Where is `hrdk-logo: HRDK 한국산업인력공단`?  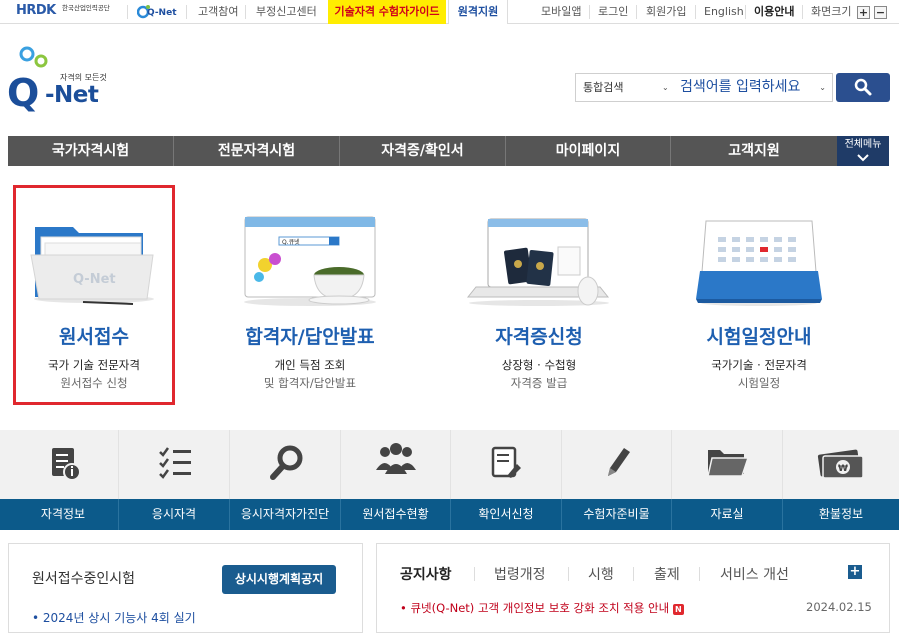
hrdk-logo: HRDK 한국산업인력공단 is located at coordinates (72, 12).